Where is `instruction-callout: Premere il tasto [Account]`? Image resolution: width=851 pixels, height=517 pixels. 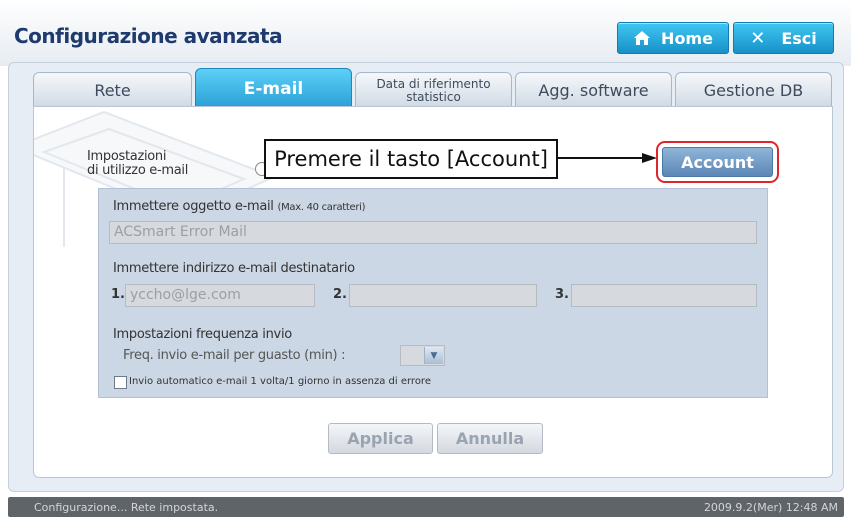 instruction-callout: Premere il tasto [Account] is located at coordinates (411, 159).